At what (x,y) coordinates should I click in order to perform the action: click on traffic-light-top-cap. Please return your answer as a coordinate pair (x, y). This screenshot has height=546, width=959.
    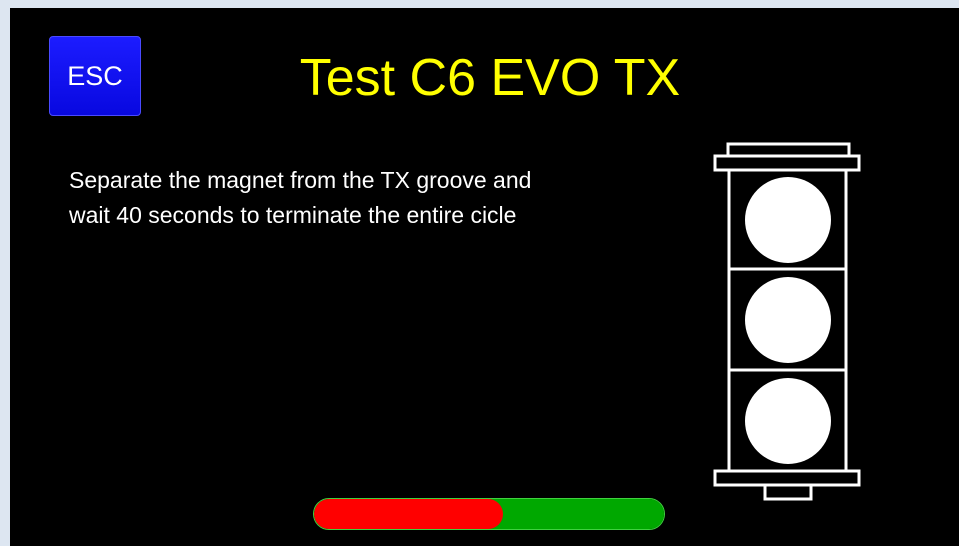
    Looking at the image, I should click on (788, 150).